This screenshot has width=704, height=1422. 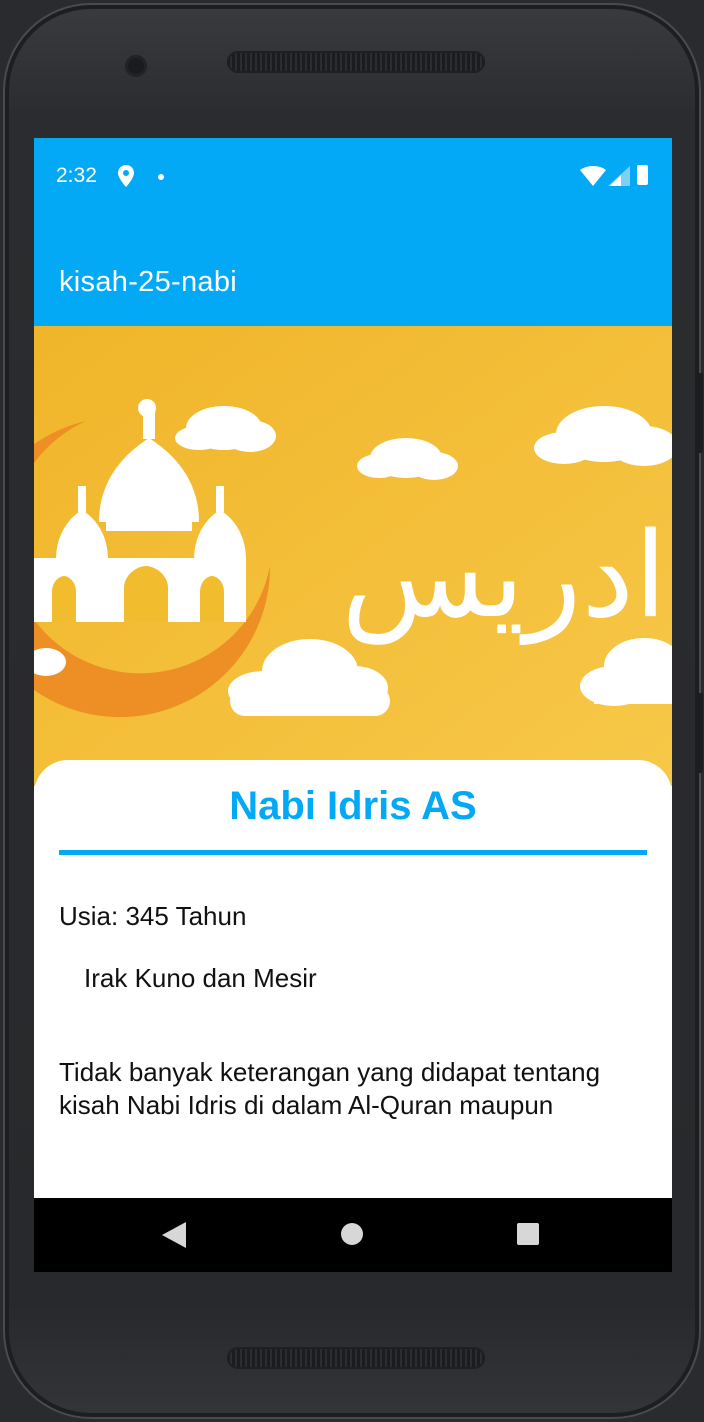 I want to click on cell-signal-icon, so click(x=619, y=176).